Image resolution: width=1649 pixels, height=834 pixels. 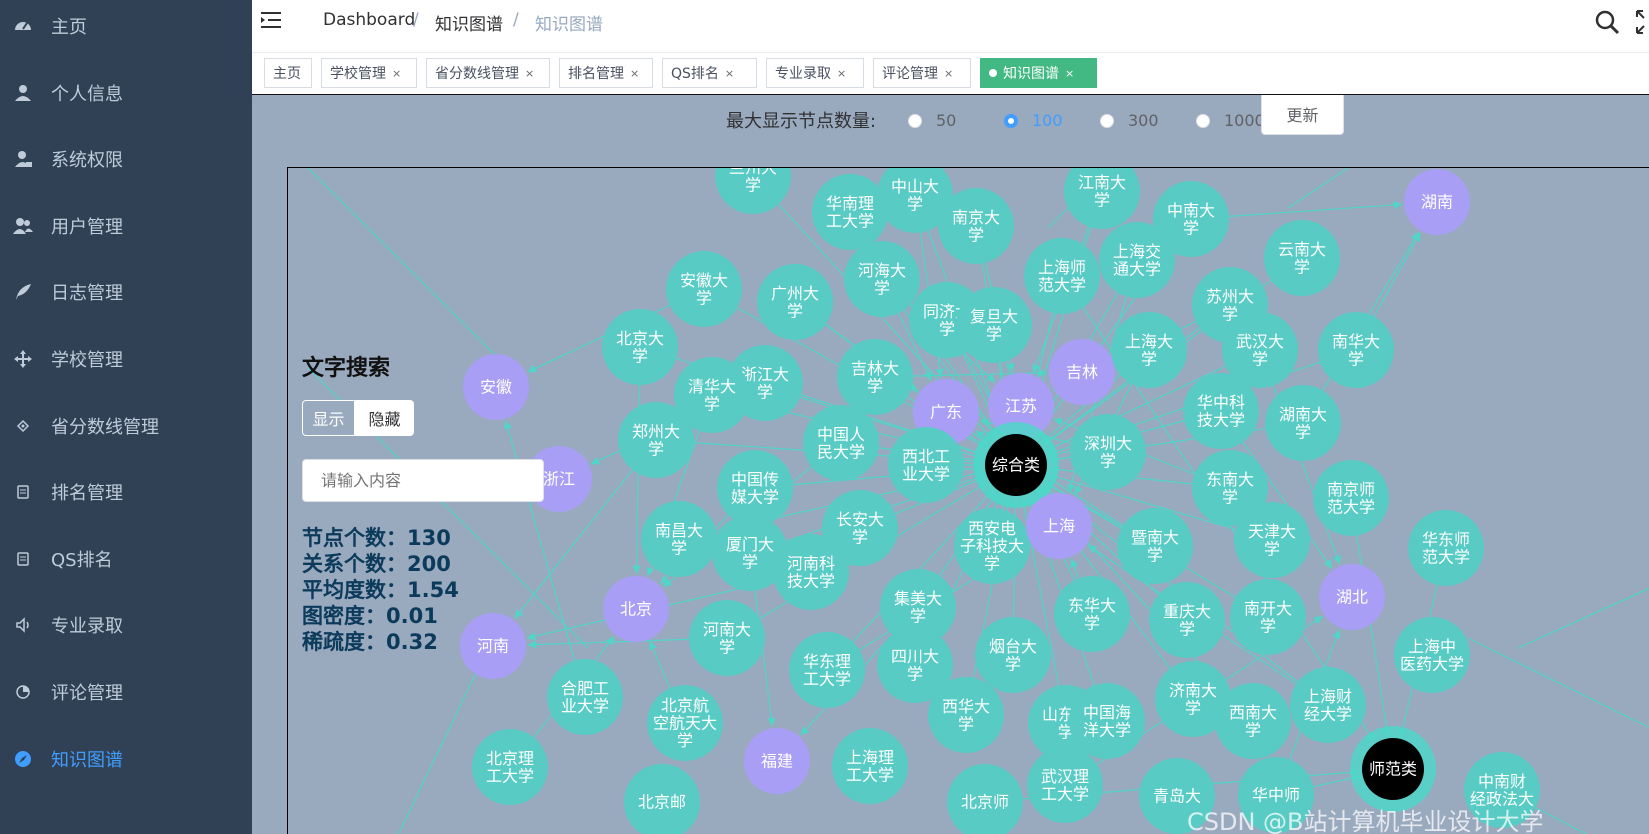 I want to click on tab: 专业录取 ×, so click(x=815, y=73).